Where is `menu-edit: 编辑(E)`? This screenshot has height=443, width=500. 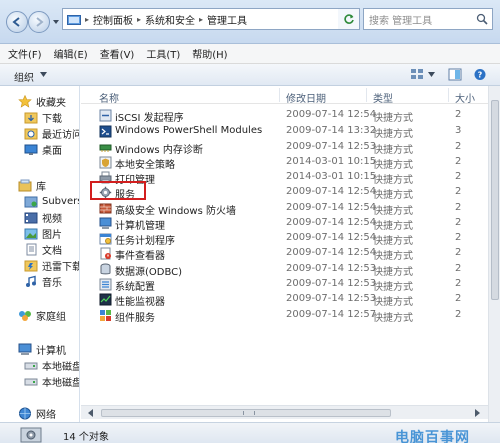
menu-edit: 编辑(E) is located at coordinates (71, 53).